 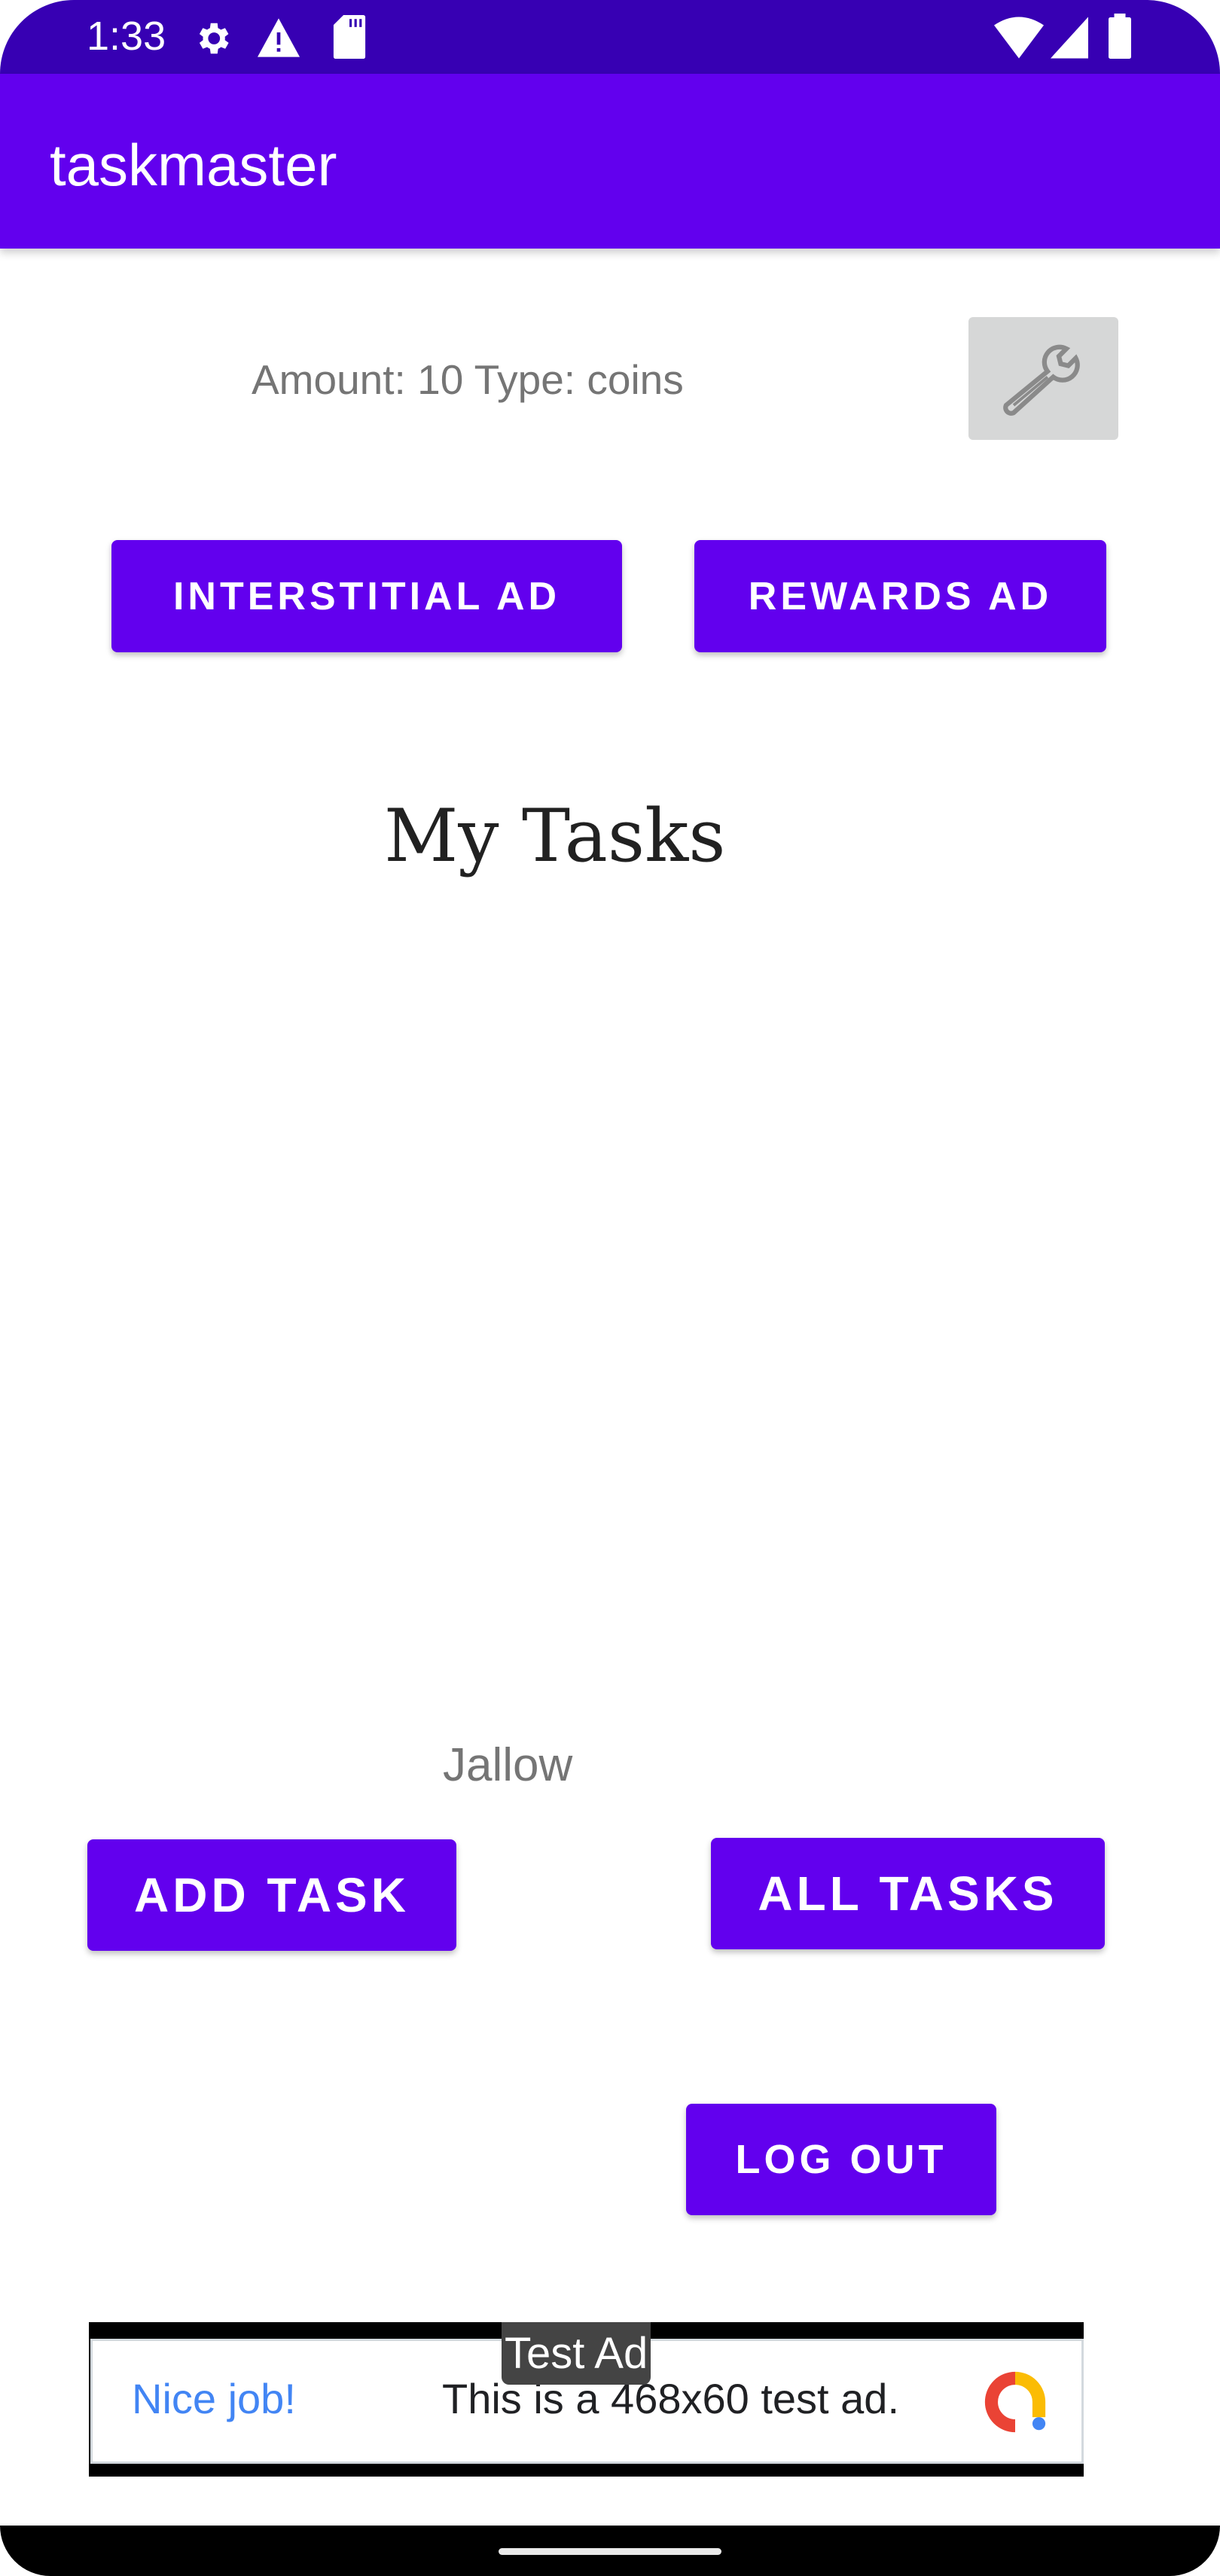 What do you see at coordinates (610, 162) in the screenshot?
I see `app-bar: taskmaster` at bounding box center [610, 162].